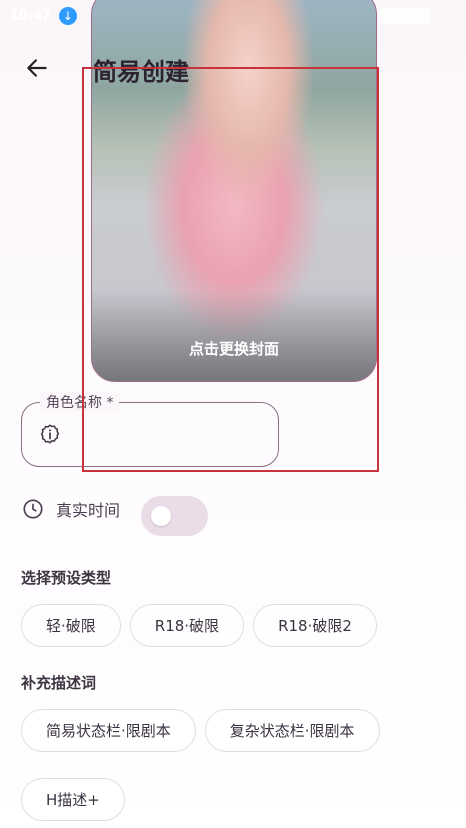 The height and width of the screenshot is (828, 466). What do you see at coordinates (174, 516) in the screenshot?
I see `realtime-toggle` at bounding box center [174, 516].